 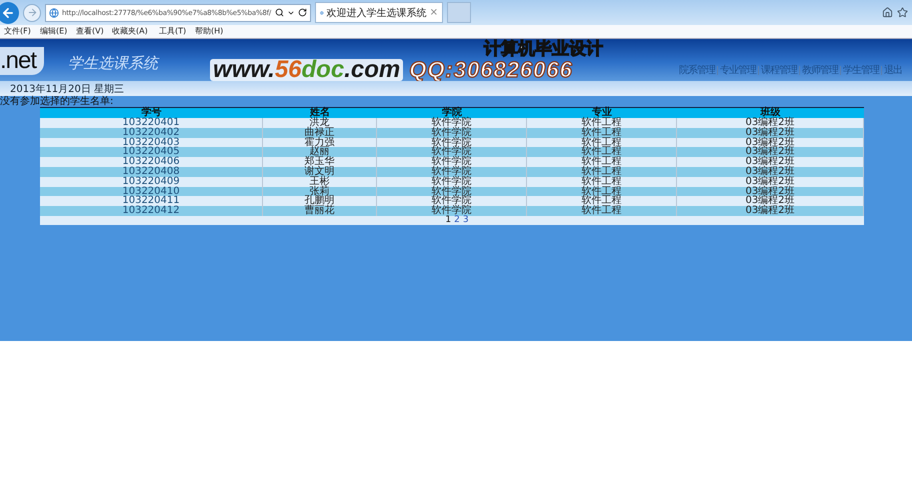 What do you see at coordinates (113, 63) in the screenshot?
I see `system-title: 学生选课系统` at bounding box center [113, 63].